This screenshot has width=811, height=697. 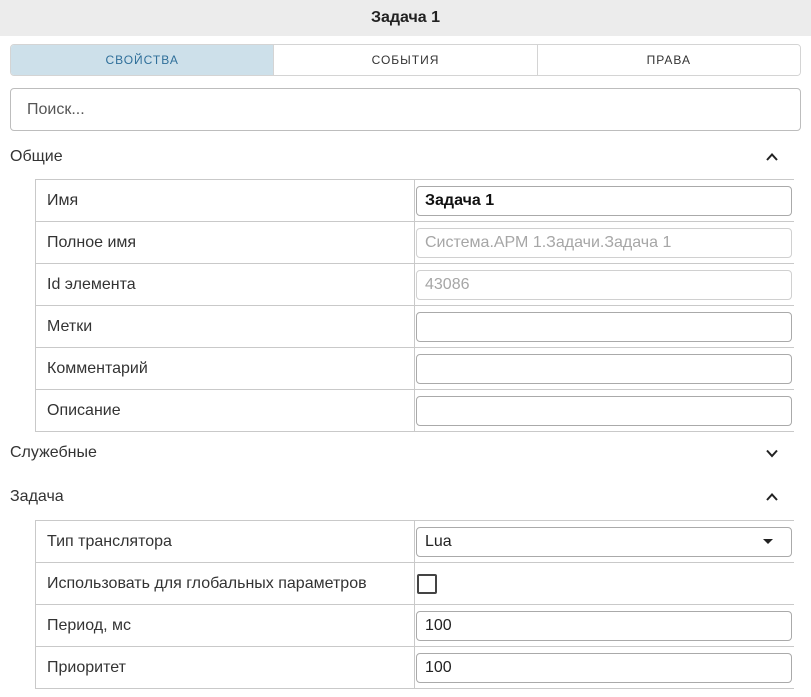 I want to click on property-label: Тип транслятора, so click(x=225, y=541).